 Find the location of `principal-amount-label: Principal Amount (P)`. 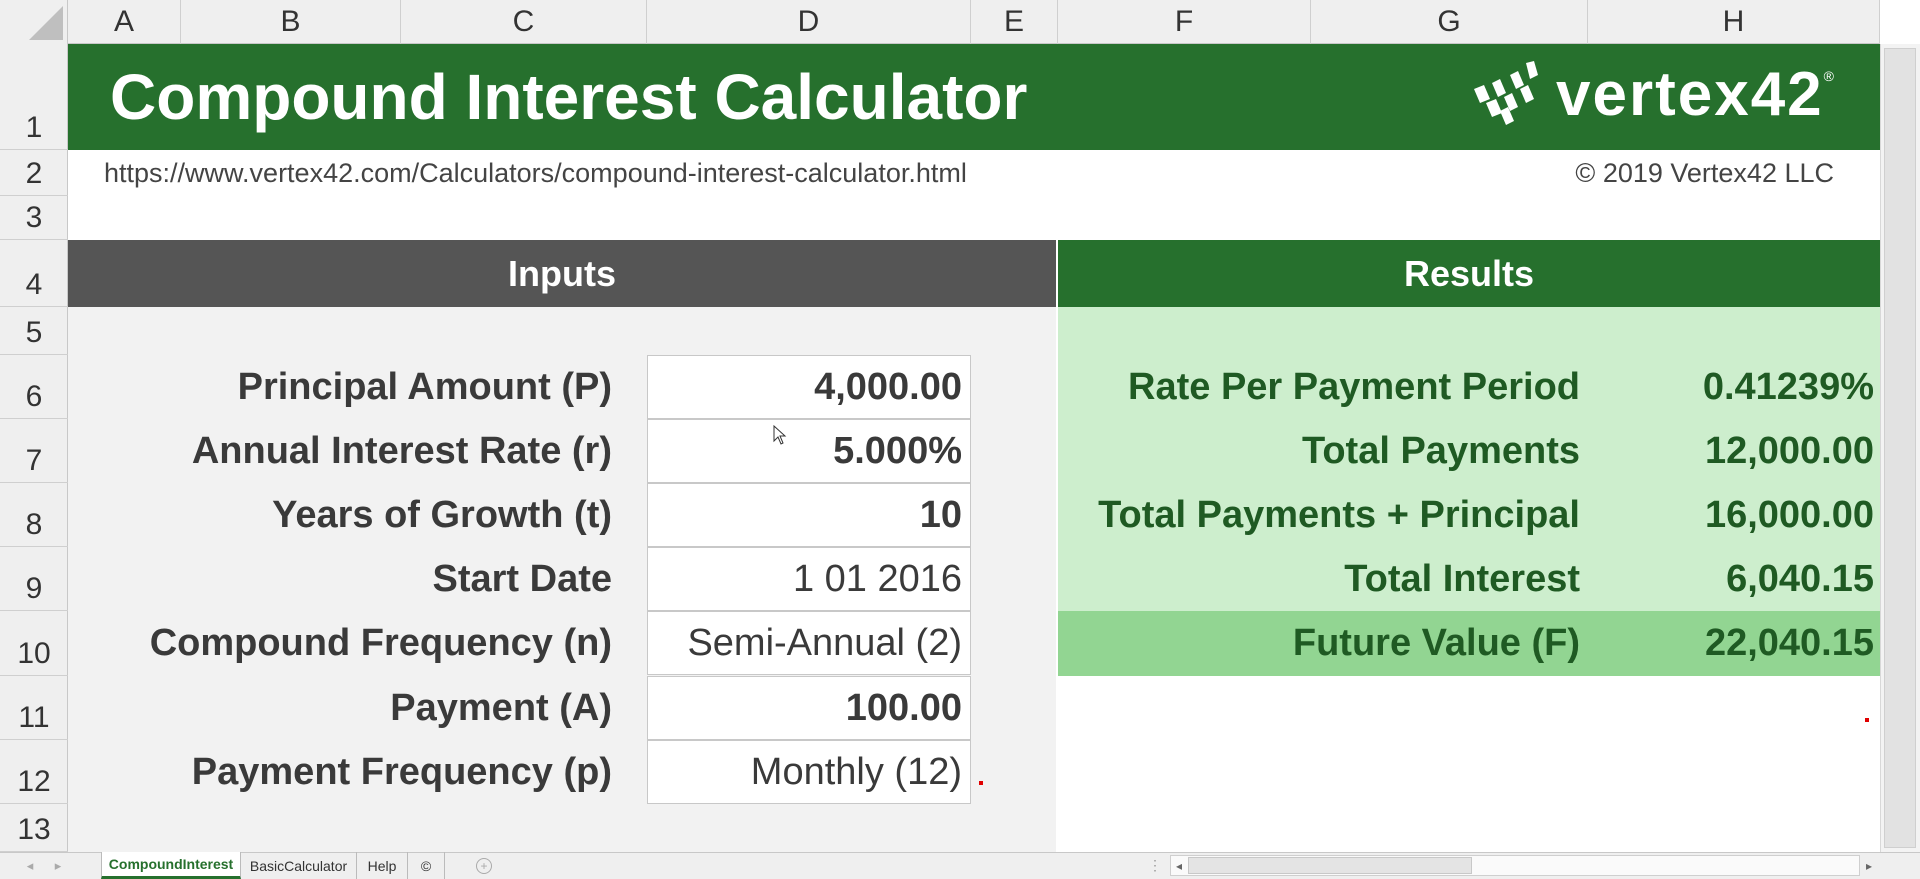

principal-amount-label: Principal Amount (P) is located at coordinates (424, 386).